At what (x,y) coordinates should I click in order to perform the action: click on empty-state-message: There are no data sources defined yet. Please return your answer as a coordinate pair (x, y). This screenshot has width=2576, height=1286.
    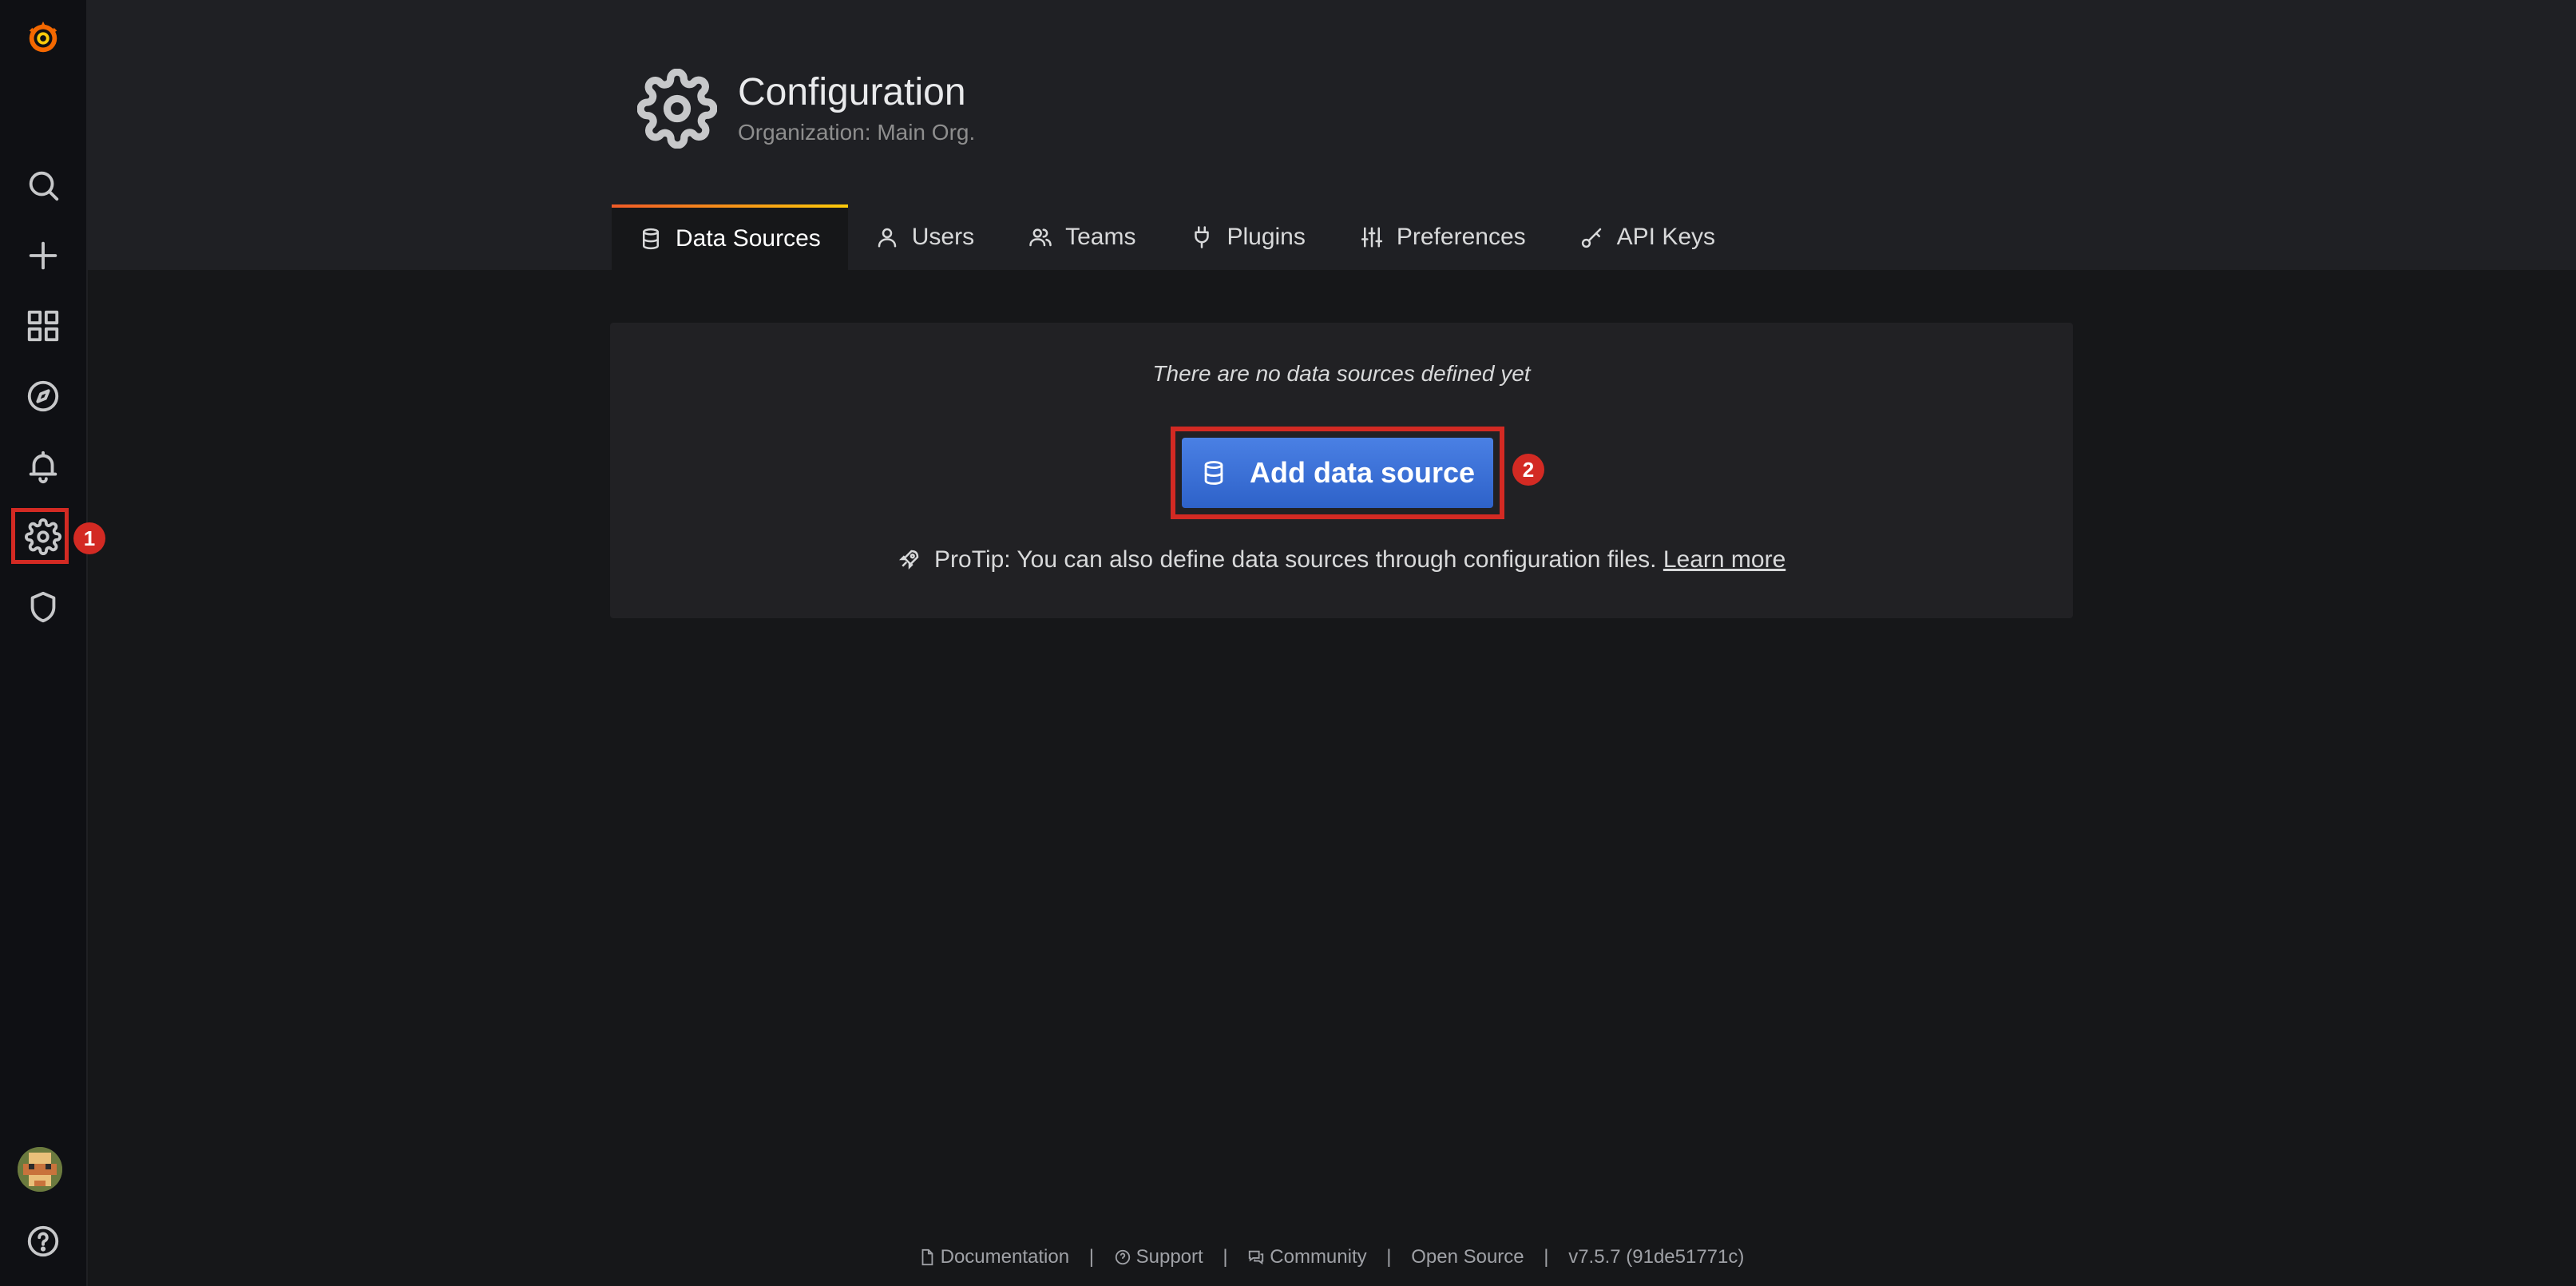
    Looking at the image, I should click on (1341, 373).